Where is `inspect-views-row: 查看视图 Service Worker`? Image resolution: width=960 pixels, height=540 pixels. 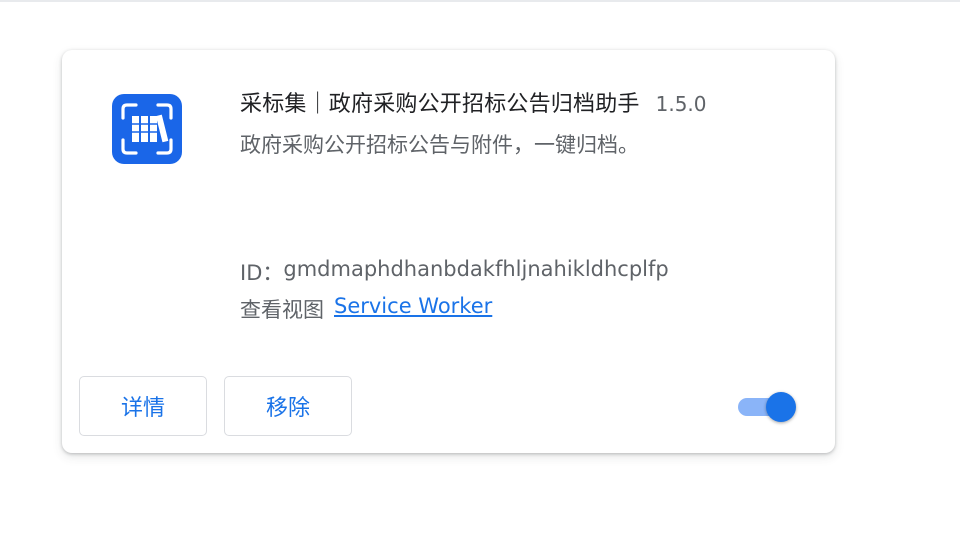
inspect-views-row: 查看视图 Service Worker is located at coordinates (366, 309).